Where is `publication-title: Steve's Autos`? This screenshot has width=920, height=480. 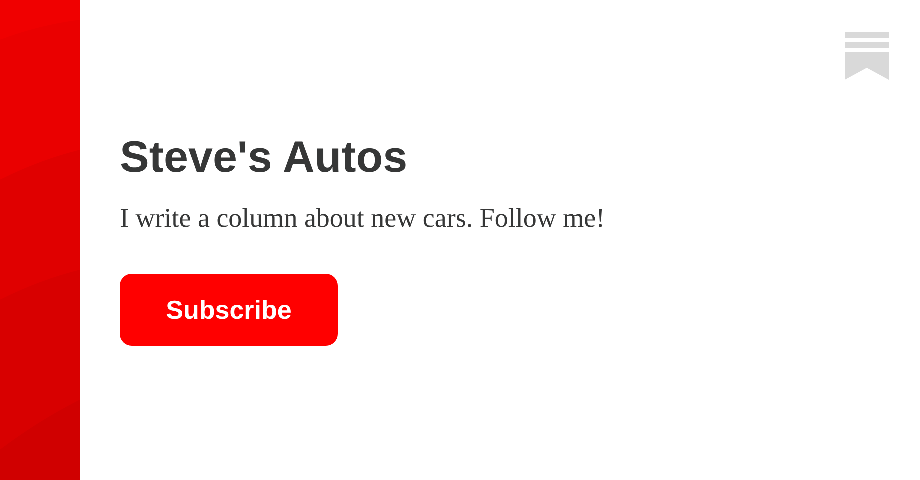 publication-title: Steve's Autos is located at coordinates (264, 158).